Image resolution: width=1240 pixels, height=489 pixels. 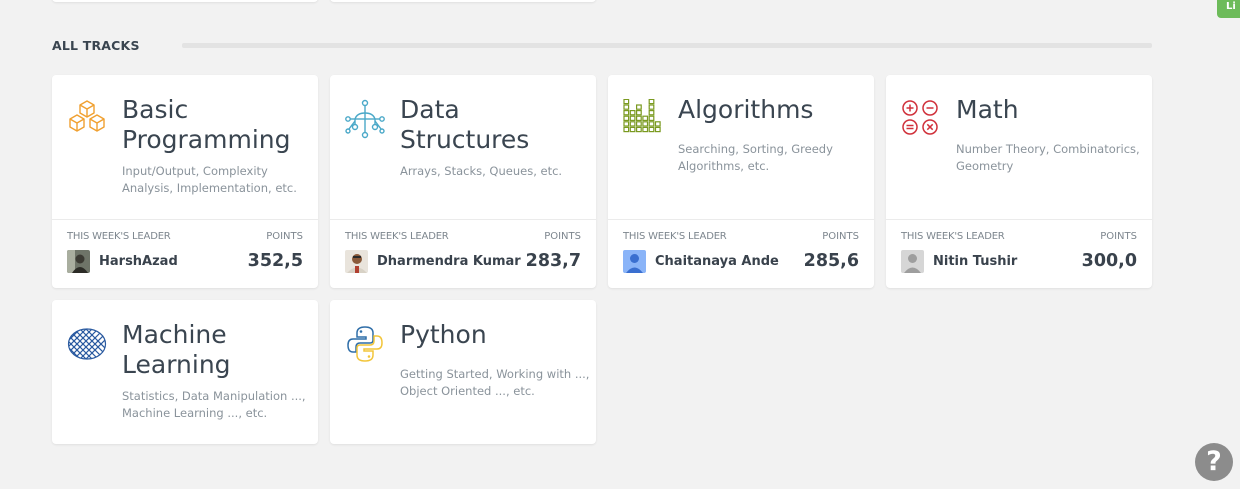 What do you see at coordinates (87, 344) in the screenshot?
I see `mesh-icon` at bounding box center [87, 344].